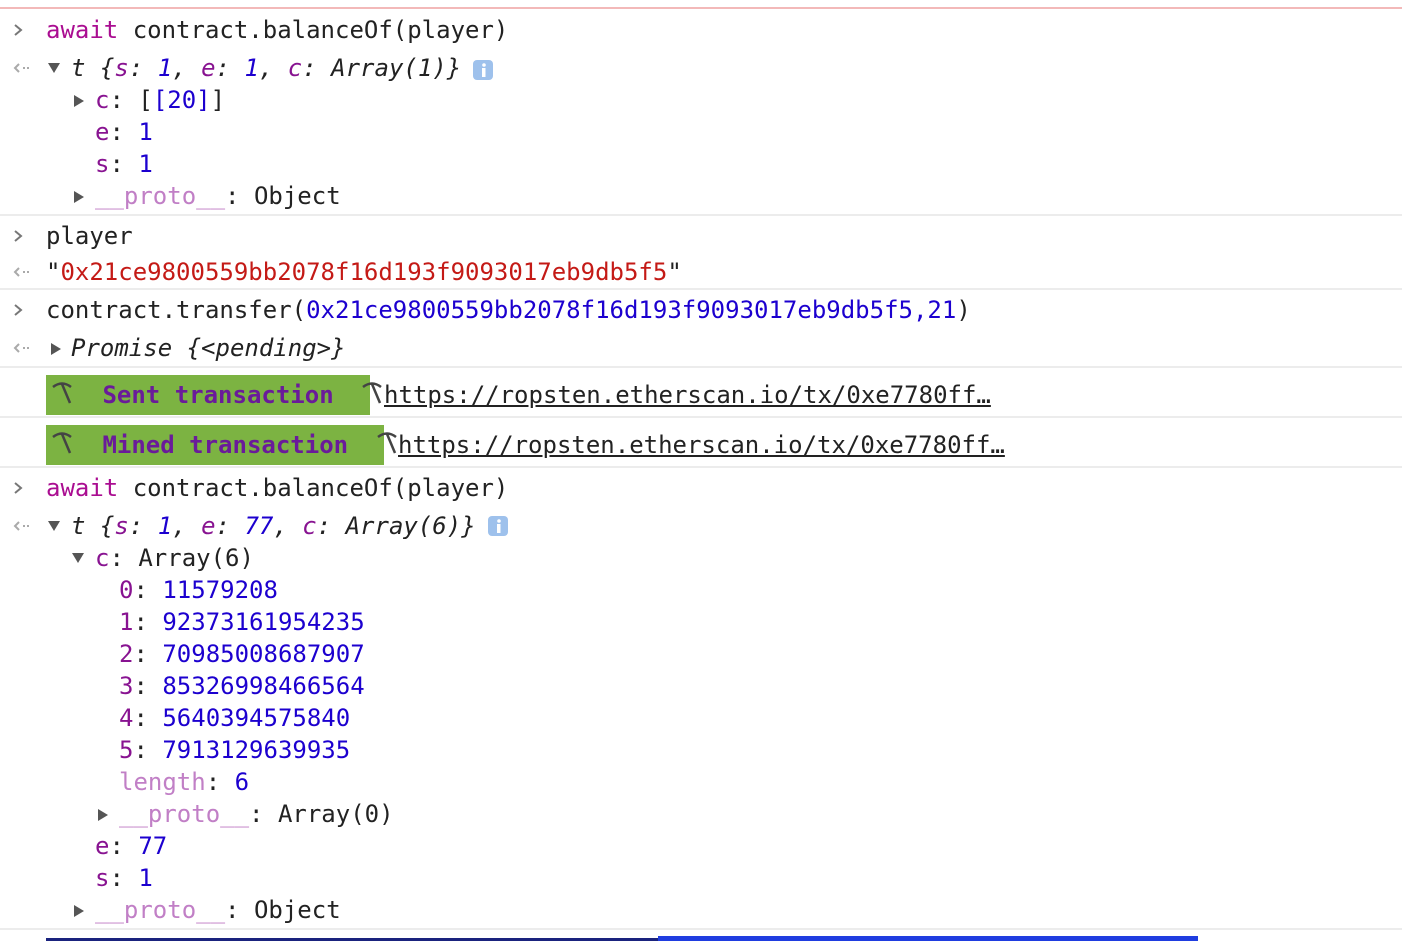 Image resolution: width=1402 pixels, height=948 pixels. Describe the element at coordinates (403, 526) in the screenshot. I see `summary-c: Array(6)` at that location.